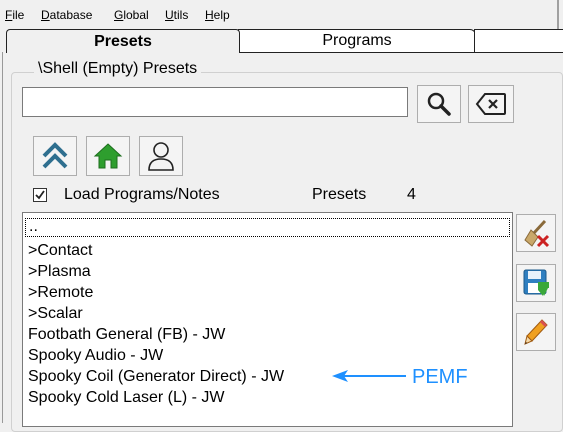 This screenshot has height=432, width=563. Describe the element at coordinates (518, 41) in the screenshot. I see `tab-overflow` at that location.